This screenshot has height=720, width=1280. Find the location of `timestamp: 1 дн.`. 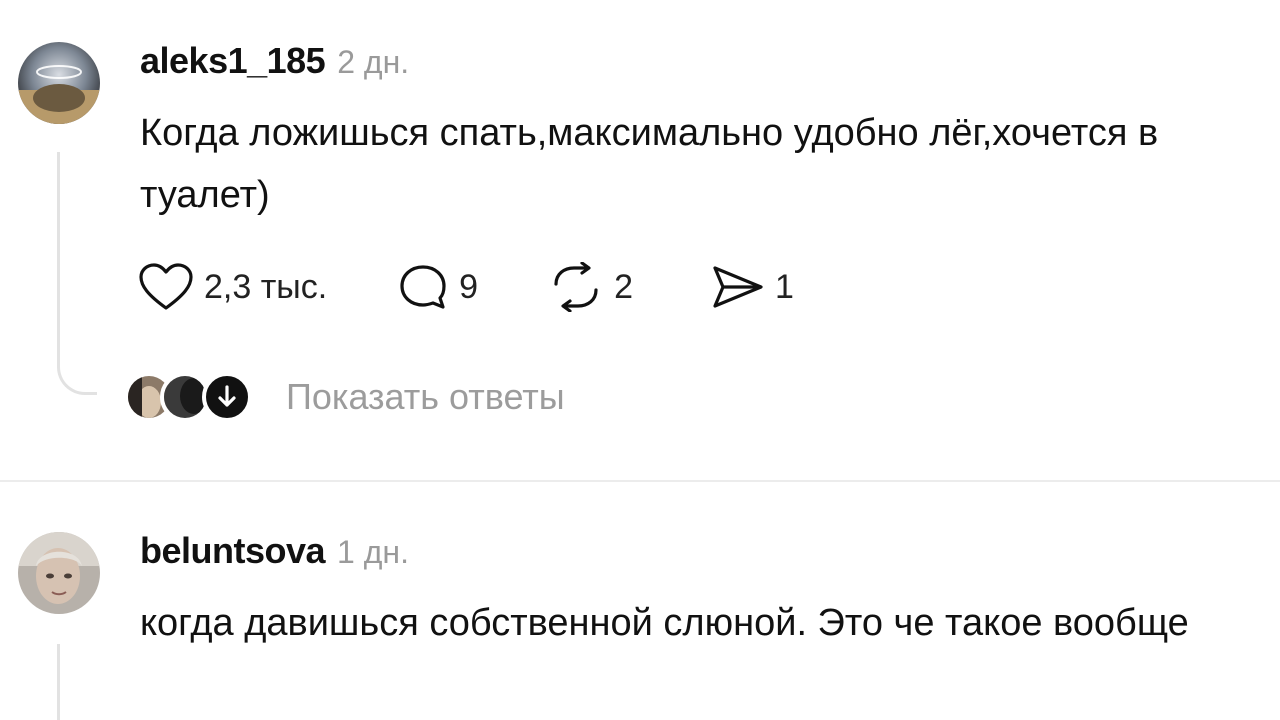

timestamp: 1 дн. is located at coordinates (373, 552).